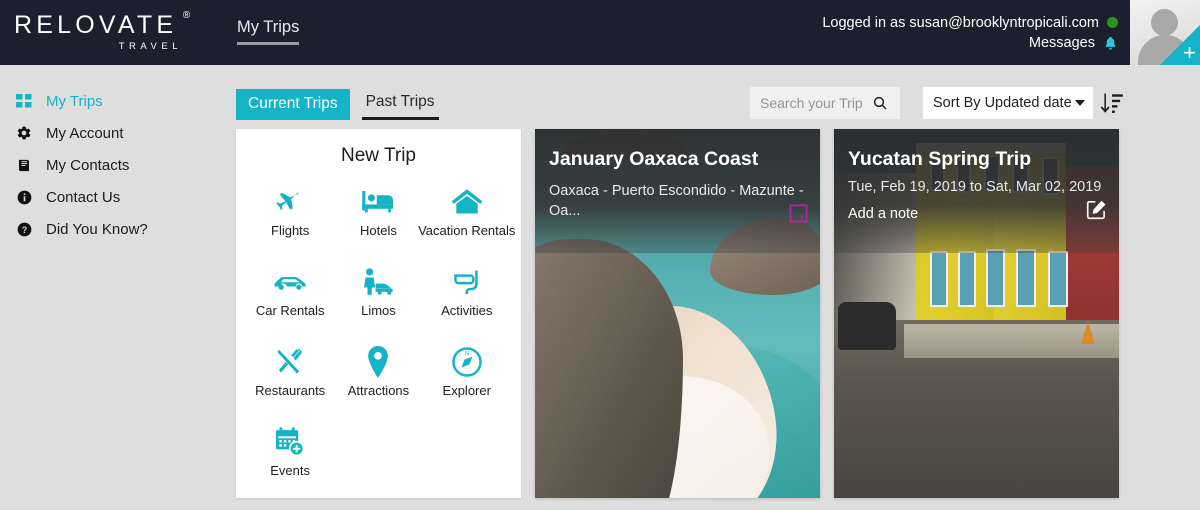 This screenshot has width=1200, height=510. What do you see at coordinates (290, 282) in the screenshot?
I see `car-icon` at bounding box center [290, 282].